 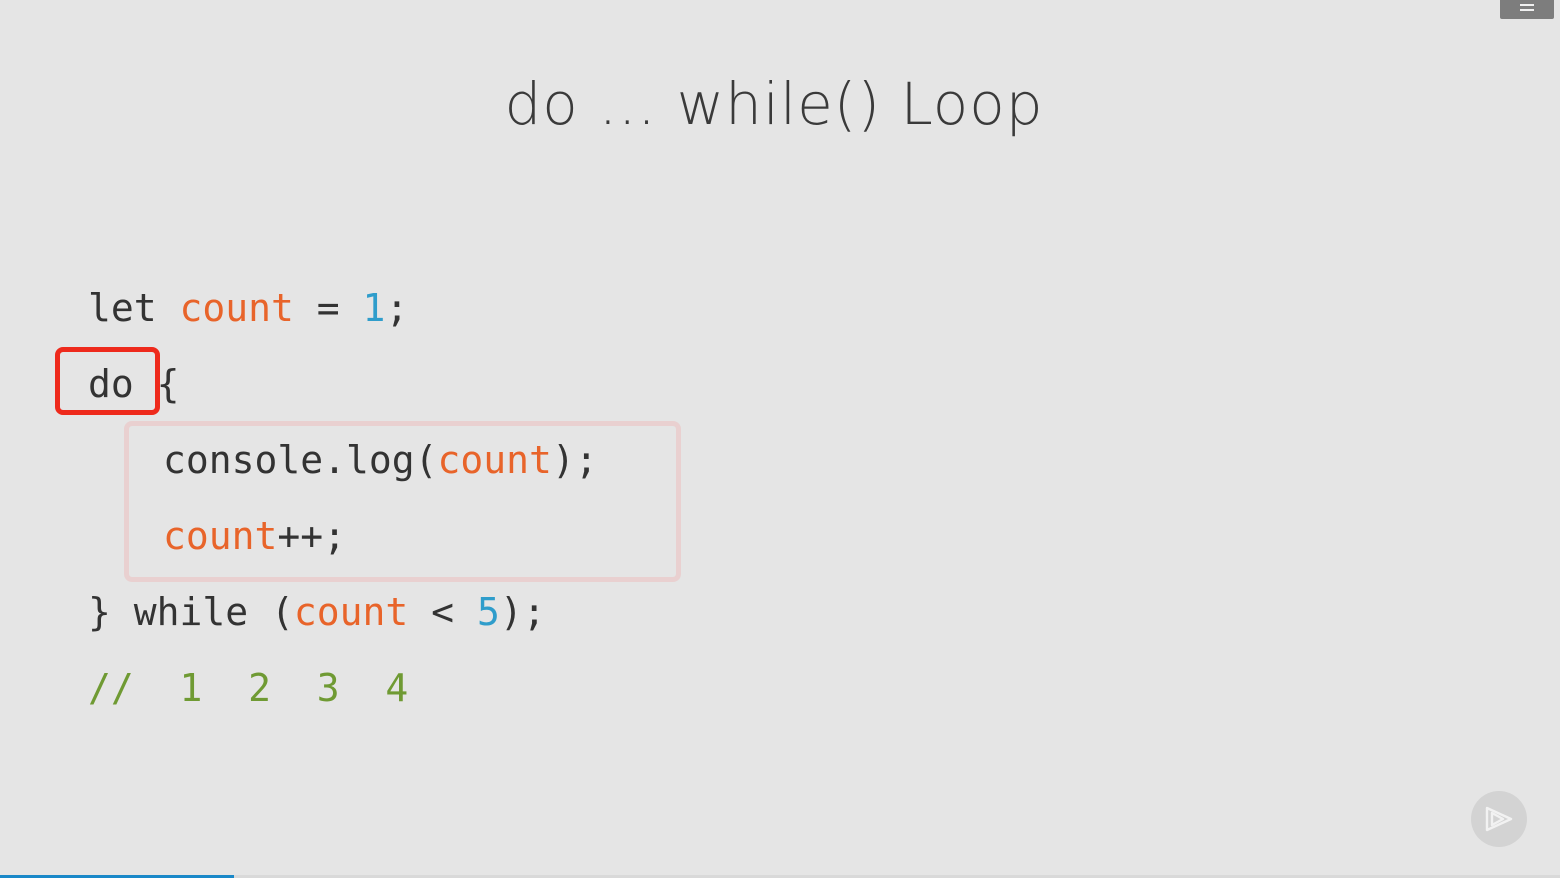 I want to click on code-brace: {, so click(x=168, y=384).